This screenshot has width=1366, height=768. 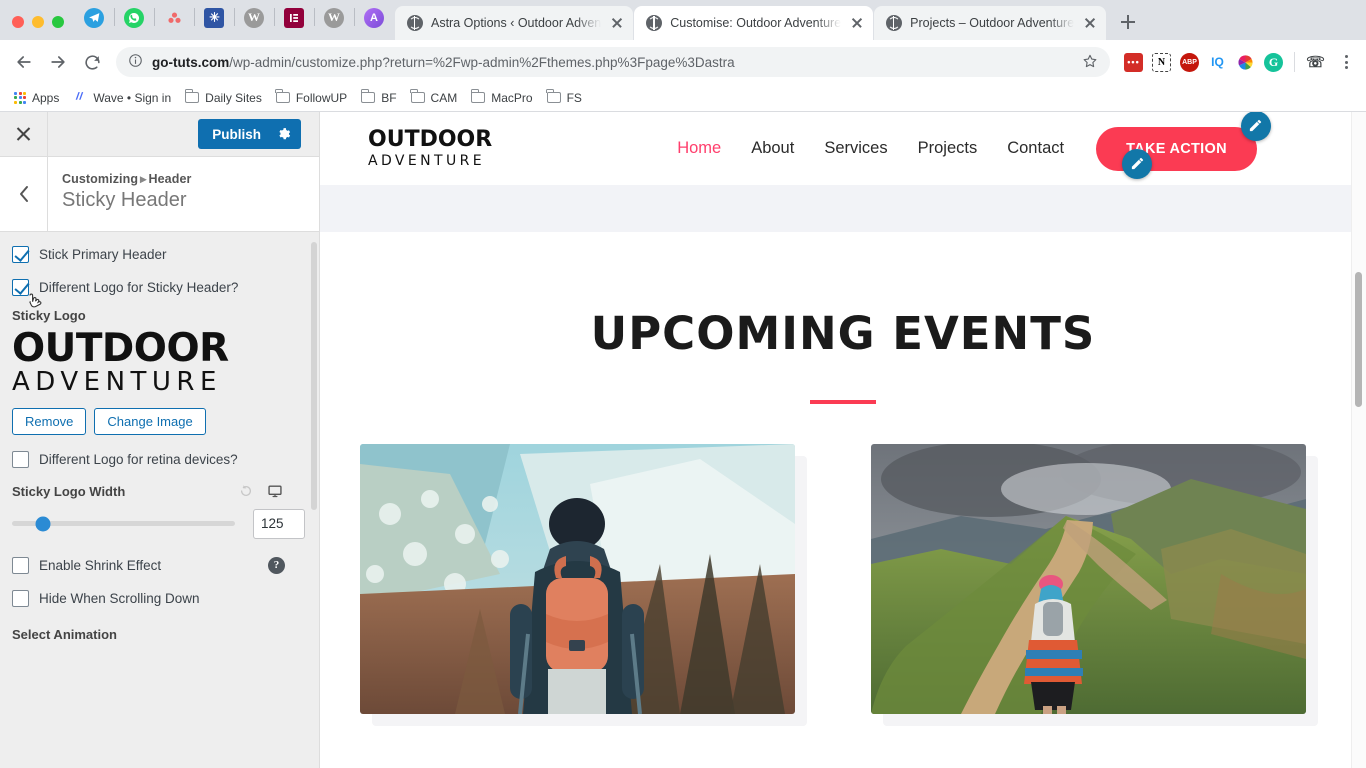 What do you see at coordinates (24, 134) in the screenshot?
I see `close-customizer-button` at bounding box center [24, 134].